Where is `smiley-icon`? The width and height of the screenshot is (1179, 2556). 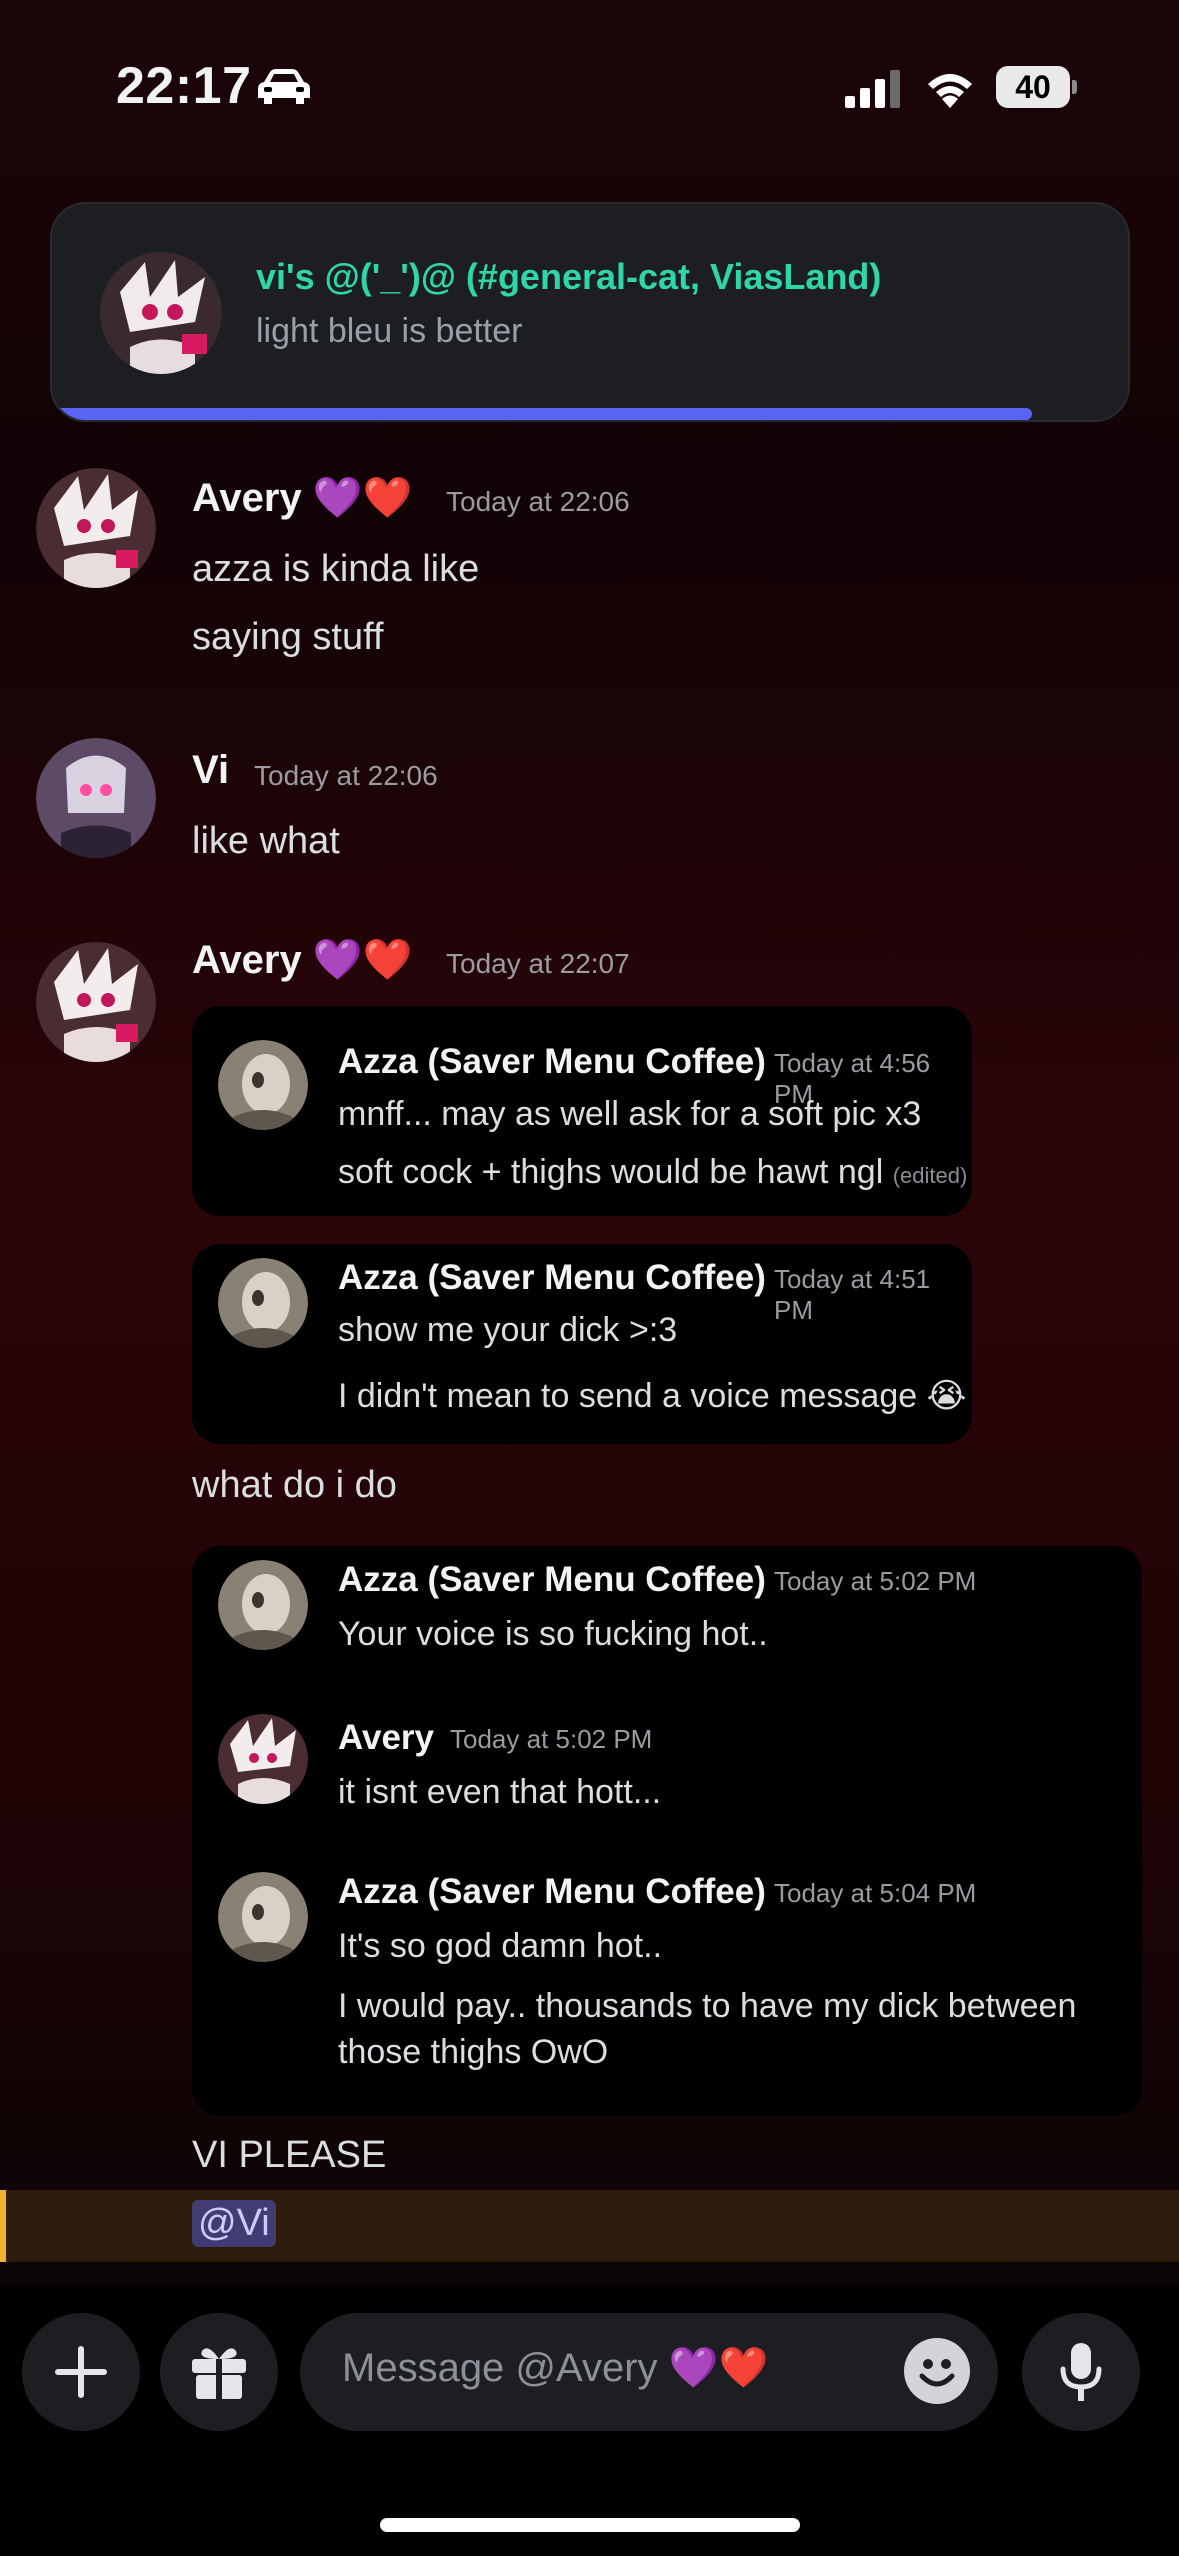 smiley-icon is located at coordinates (937, 2373).